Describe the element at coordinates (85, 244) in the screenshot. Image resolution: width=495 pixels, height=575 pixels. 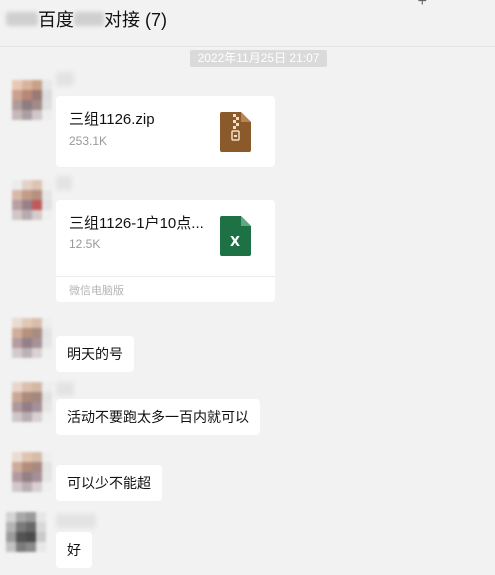
I see `file-size: 12.5K` at that location.